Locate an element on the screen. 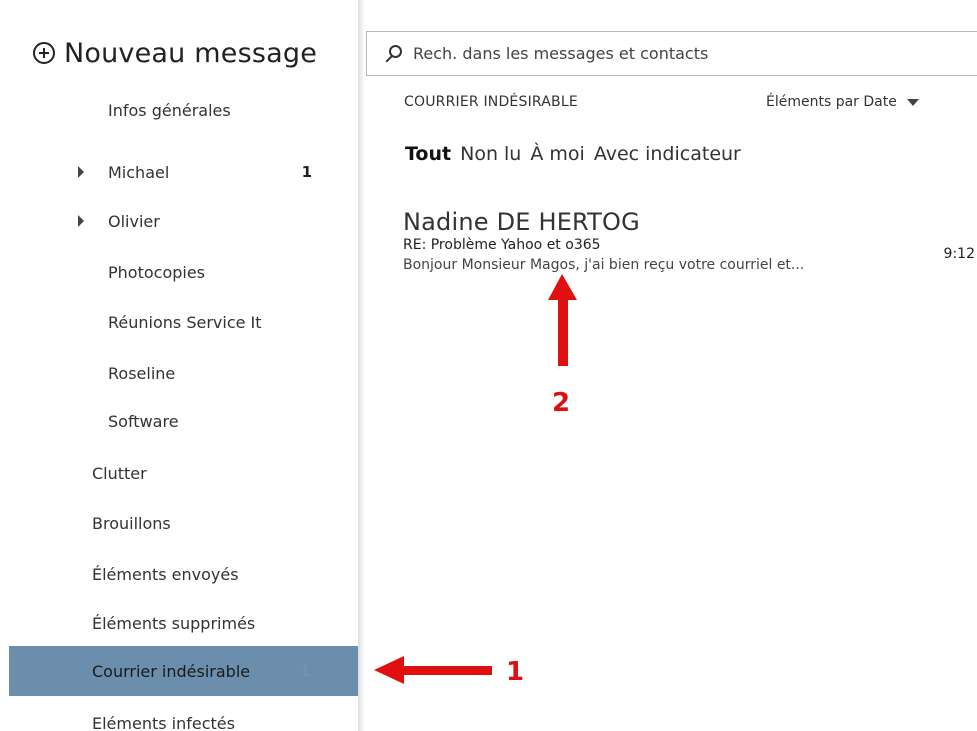 The width and height of the screenshot is (977, 731). plus-circle-icon is located at coordinates (44, 53).